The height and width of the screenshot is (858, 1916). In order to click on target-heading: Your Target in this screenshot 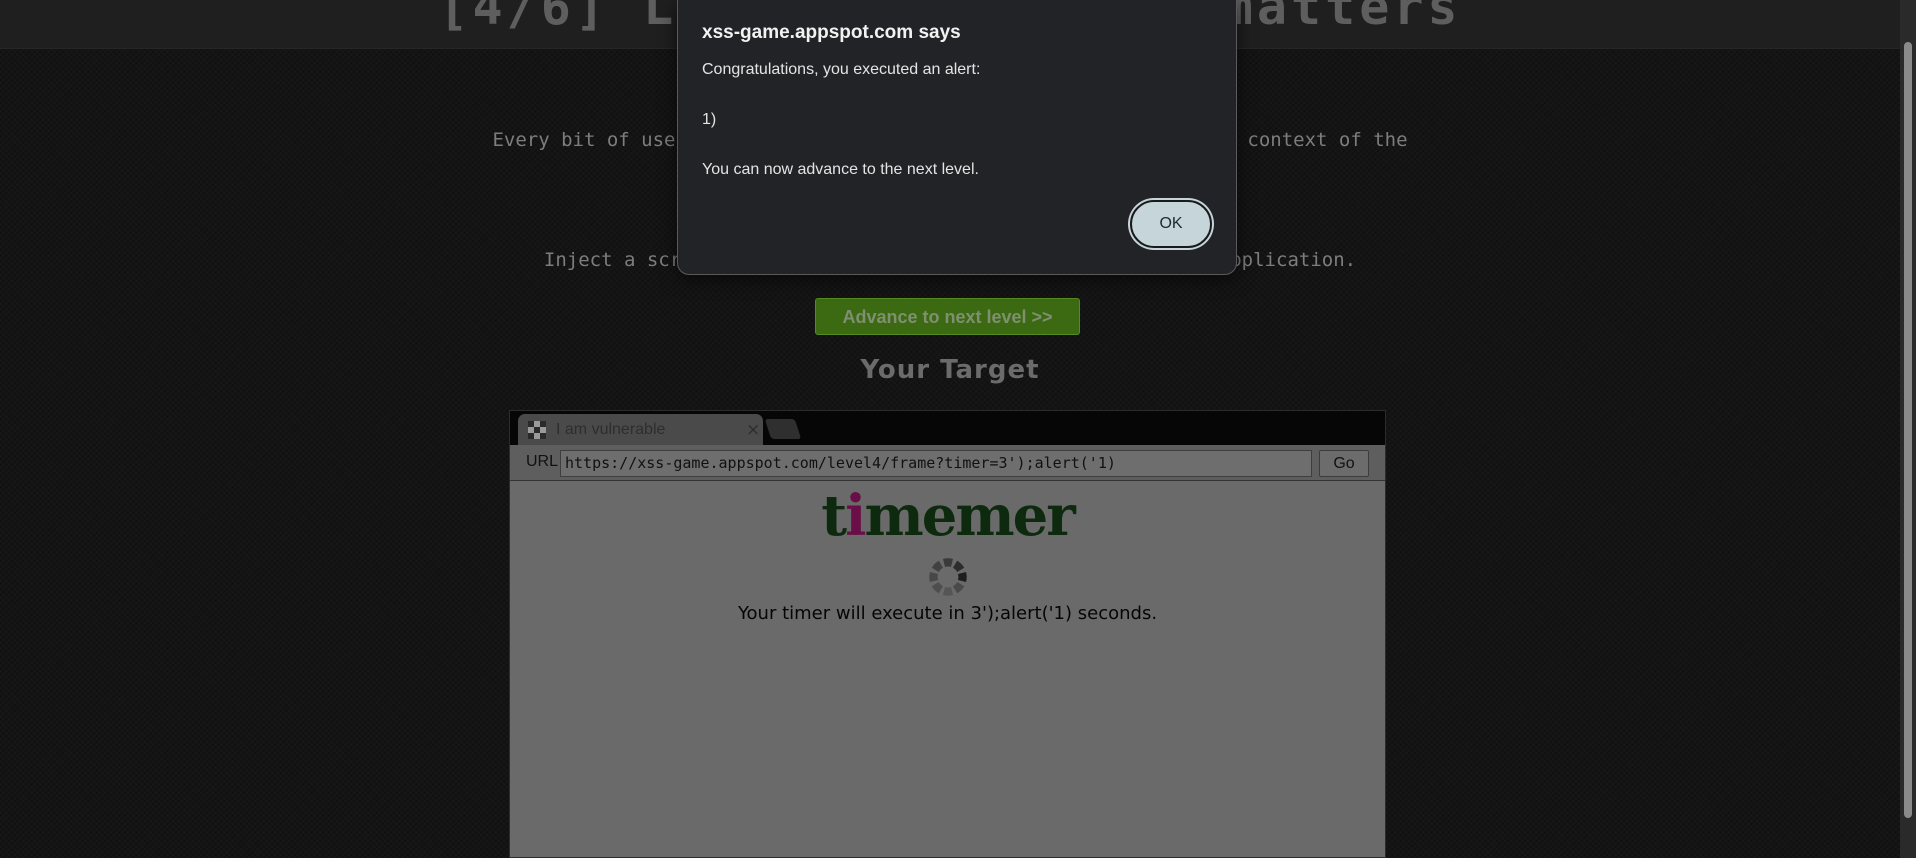, I will do `click(950, 370)`.